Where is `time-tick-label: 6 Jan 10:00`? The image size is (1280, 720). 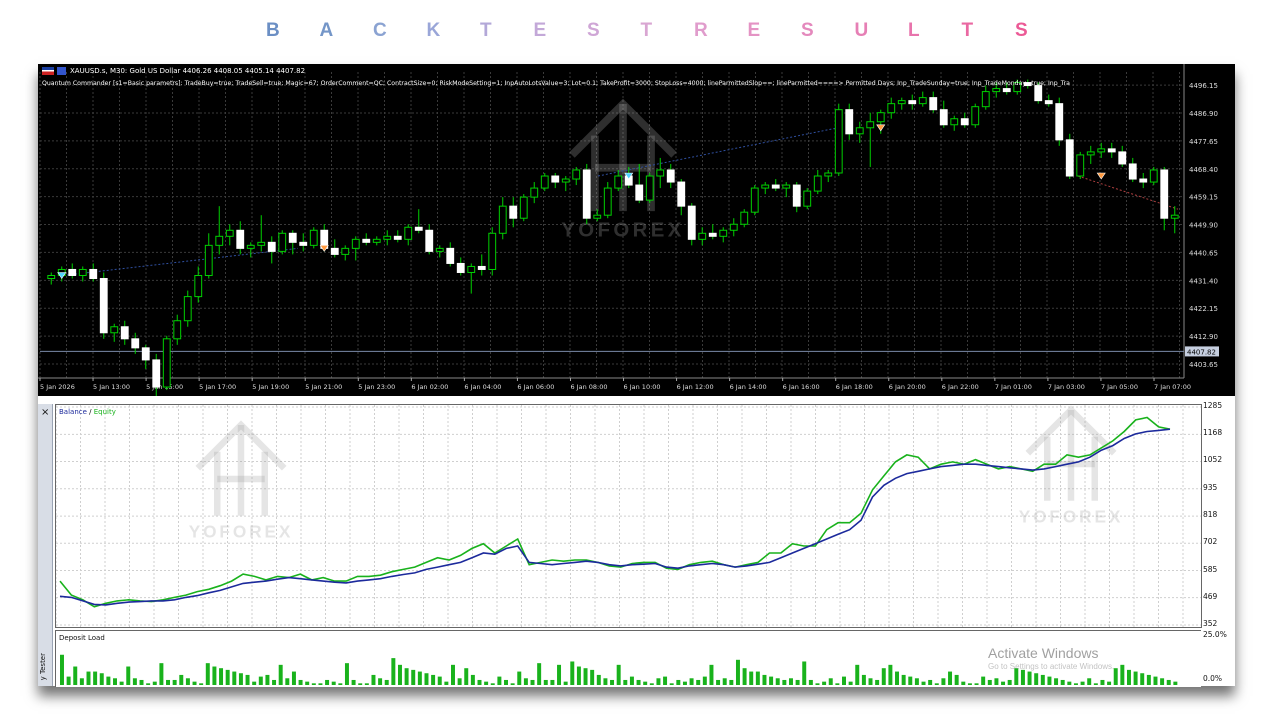
time-tick-label: 6 Jan 10:00 is located at coordinates (642, 387).